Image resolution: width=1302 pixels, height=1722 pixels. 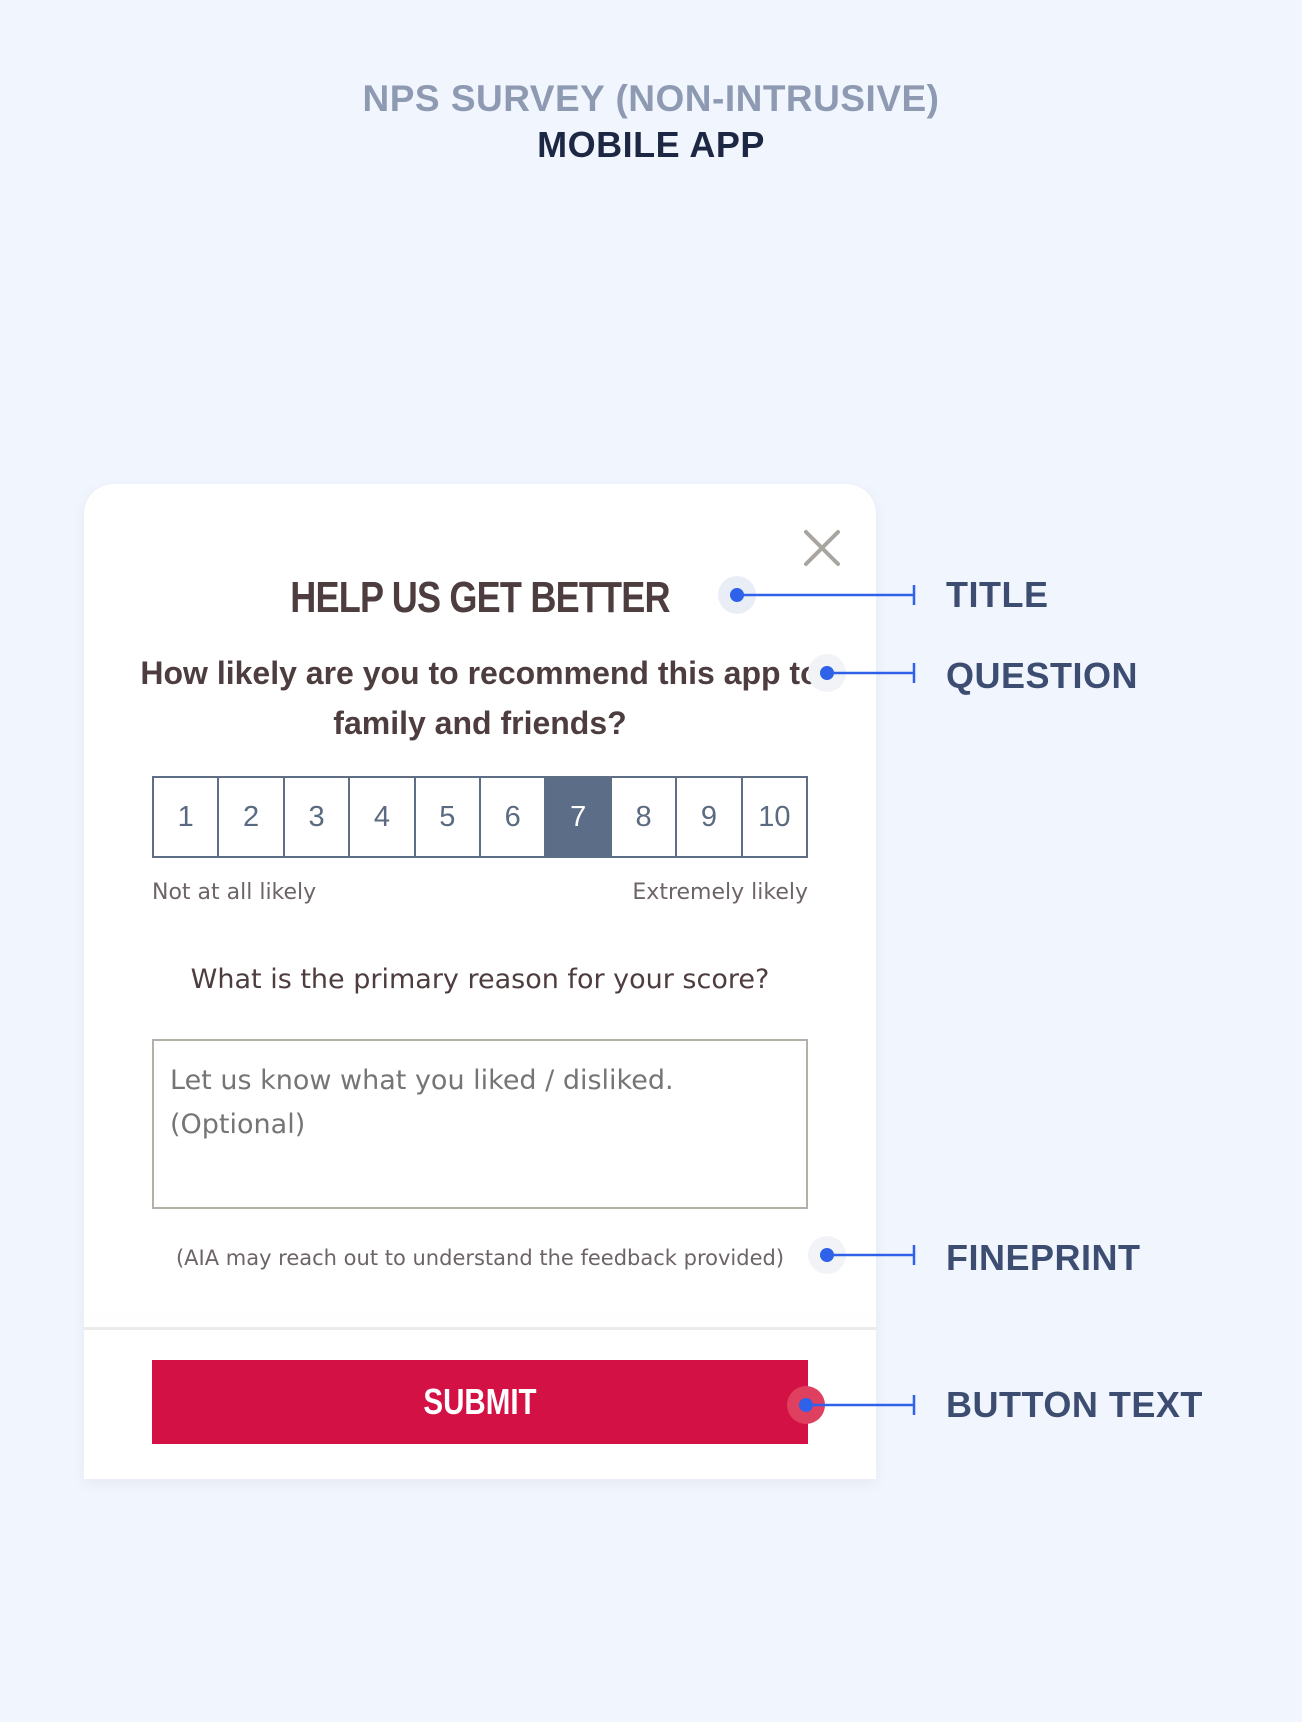 What do you see at coordinates (1043, 1257) in the screenshot?
I see `annotation-fineprint: FINEPRINT` at bounding box center [1043, 1257].